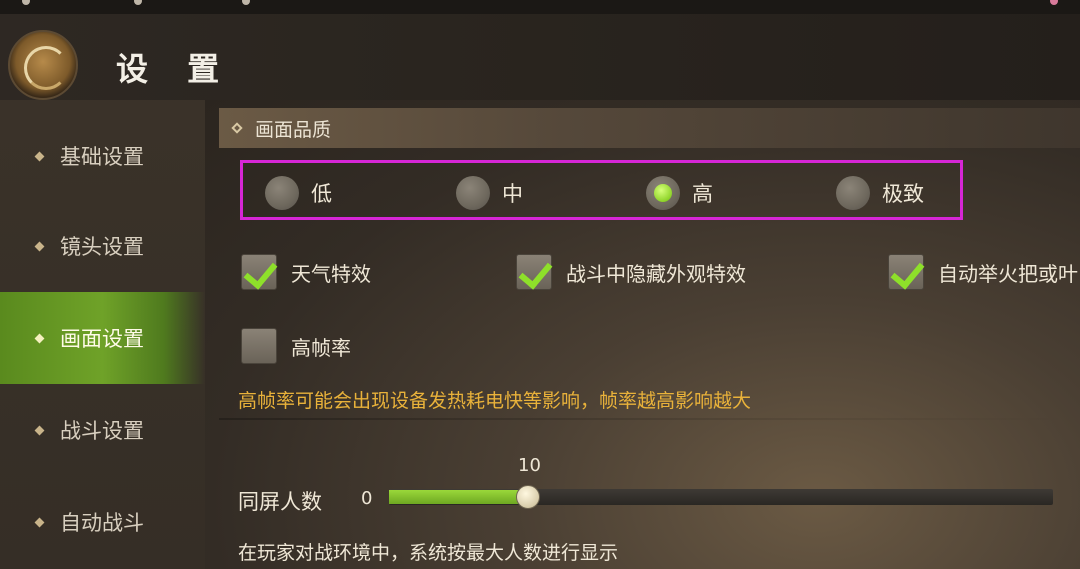  I want to click on sidebar-item-combat: 战斗设置, so click(102, 430).